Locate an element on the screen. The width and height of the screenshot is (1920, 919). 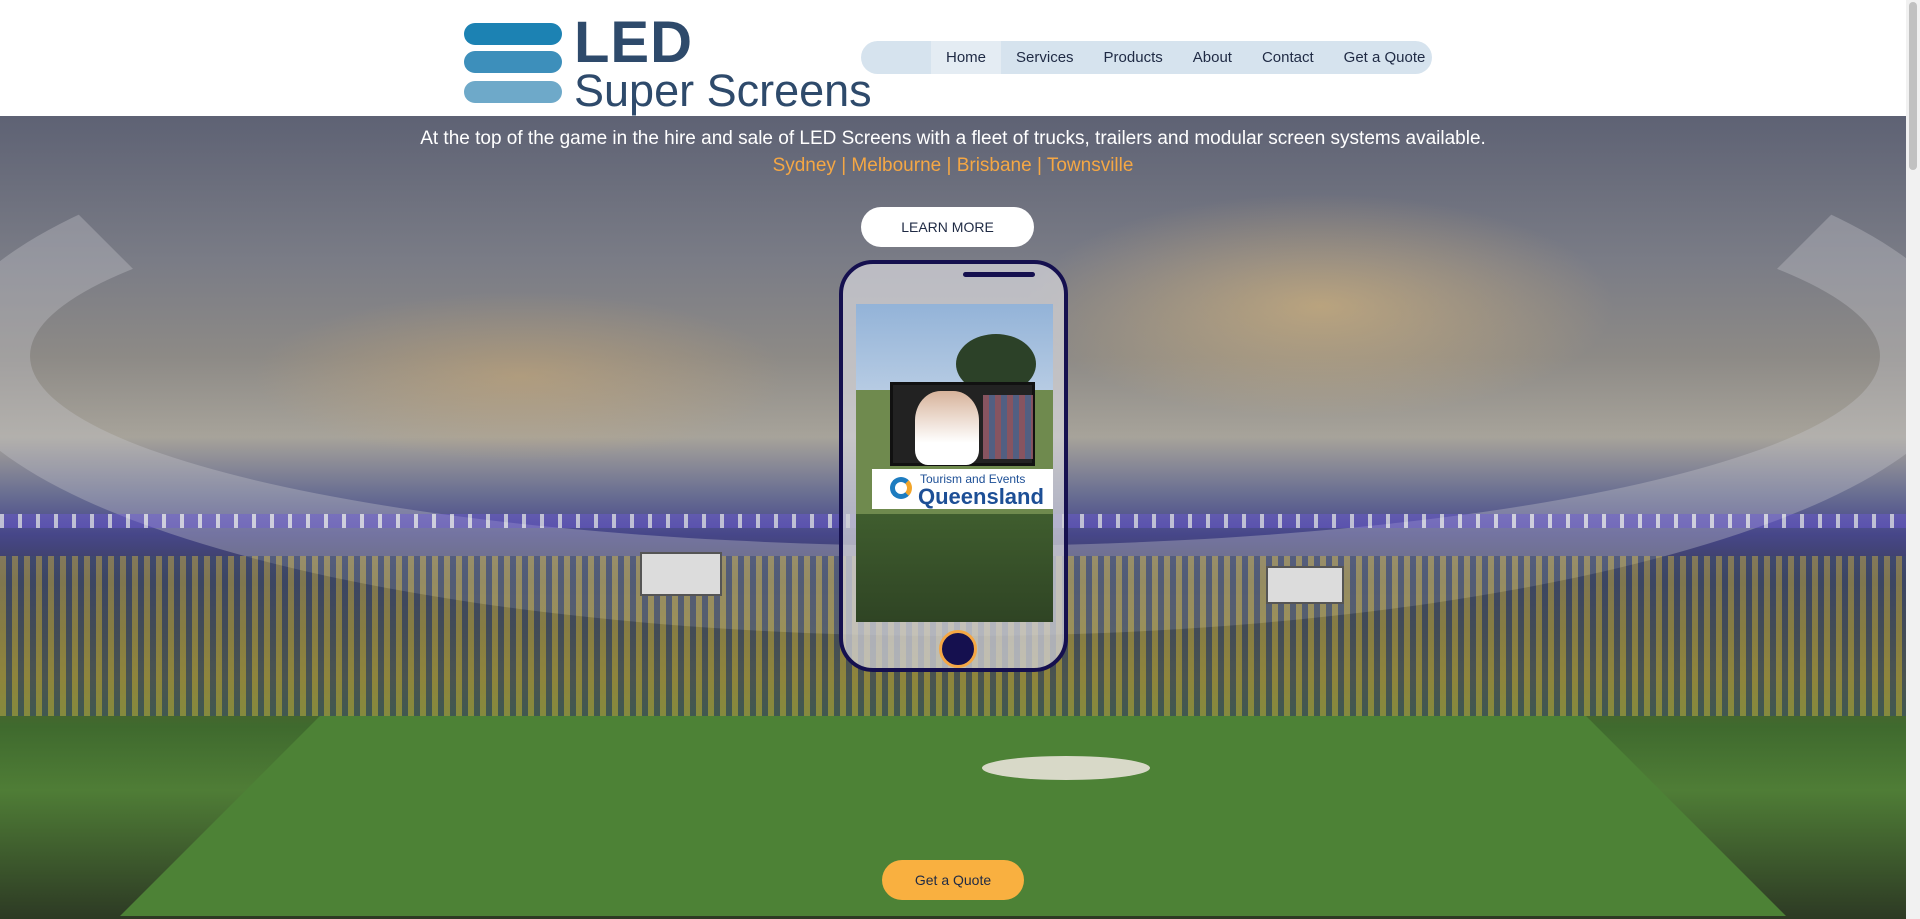
pitch-center-circle is located at coordinates (1066, 768).